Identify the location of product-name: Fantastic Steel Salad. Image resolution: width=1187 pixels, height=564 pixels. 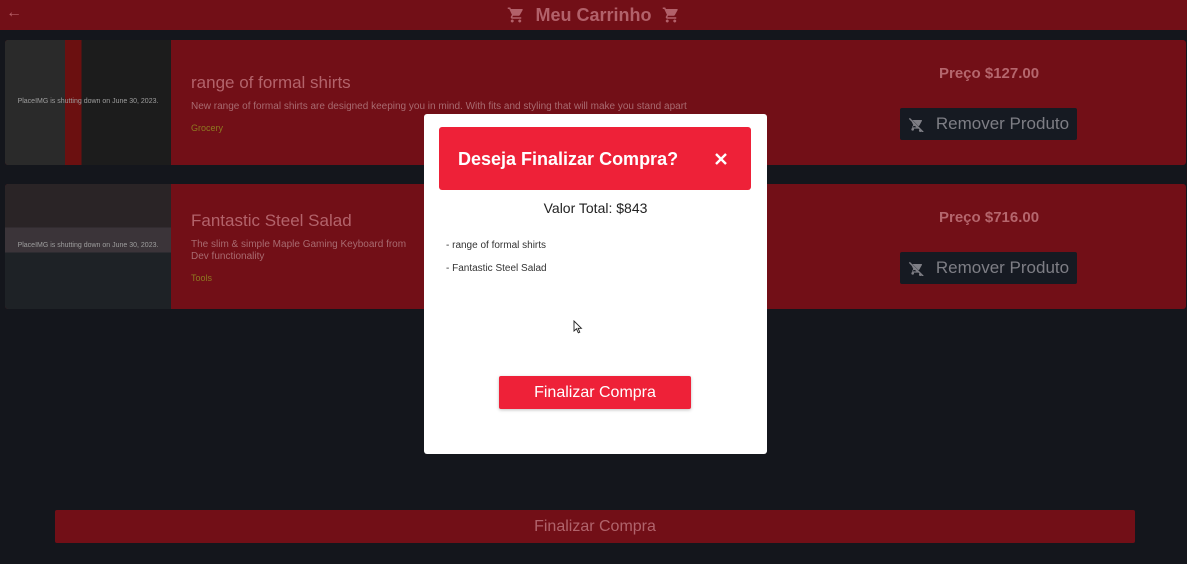
(271, 220).